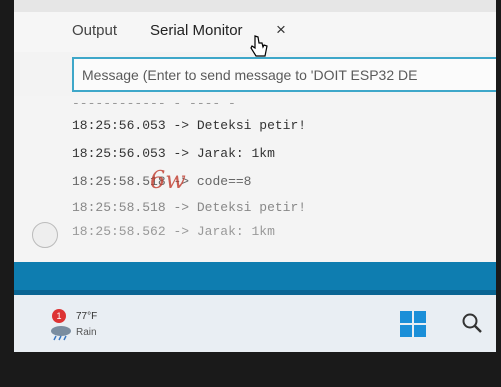 The height and width of the screenshot is (387, 501). I want to click on rain-cloud-icon, so click(61, 333).